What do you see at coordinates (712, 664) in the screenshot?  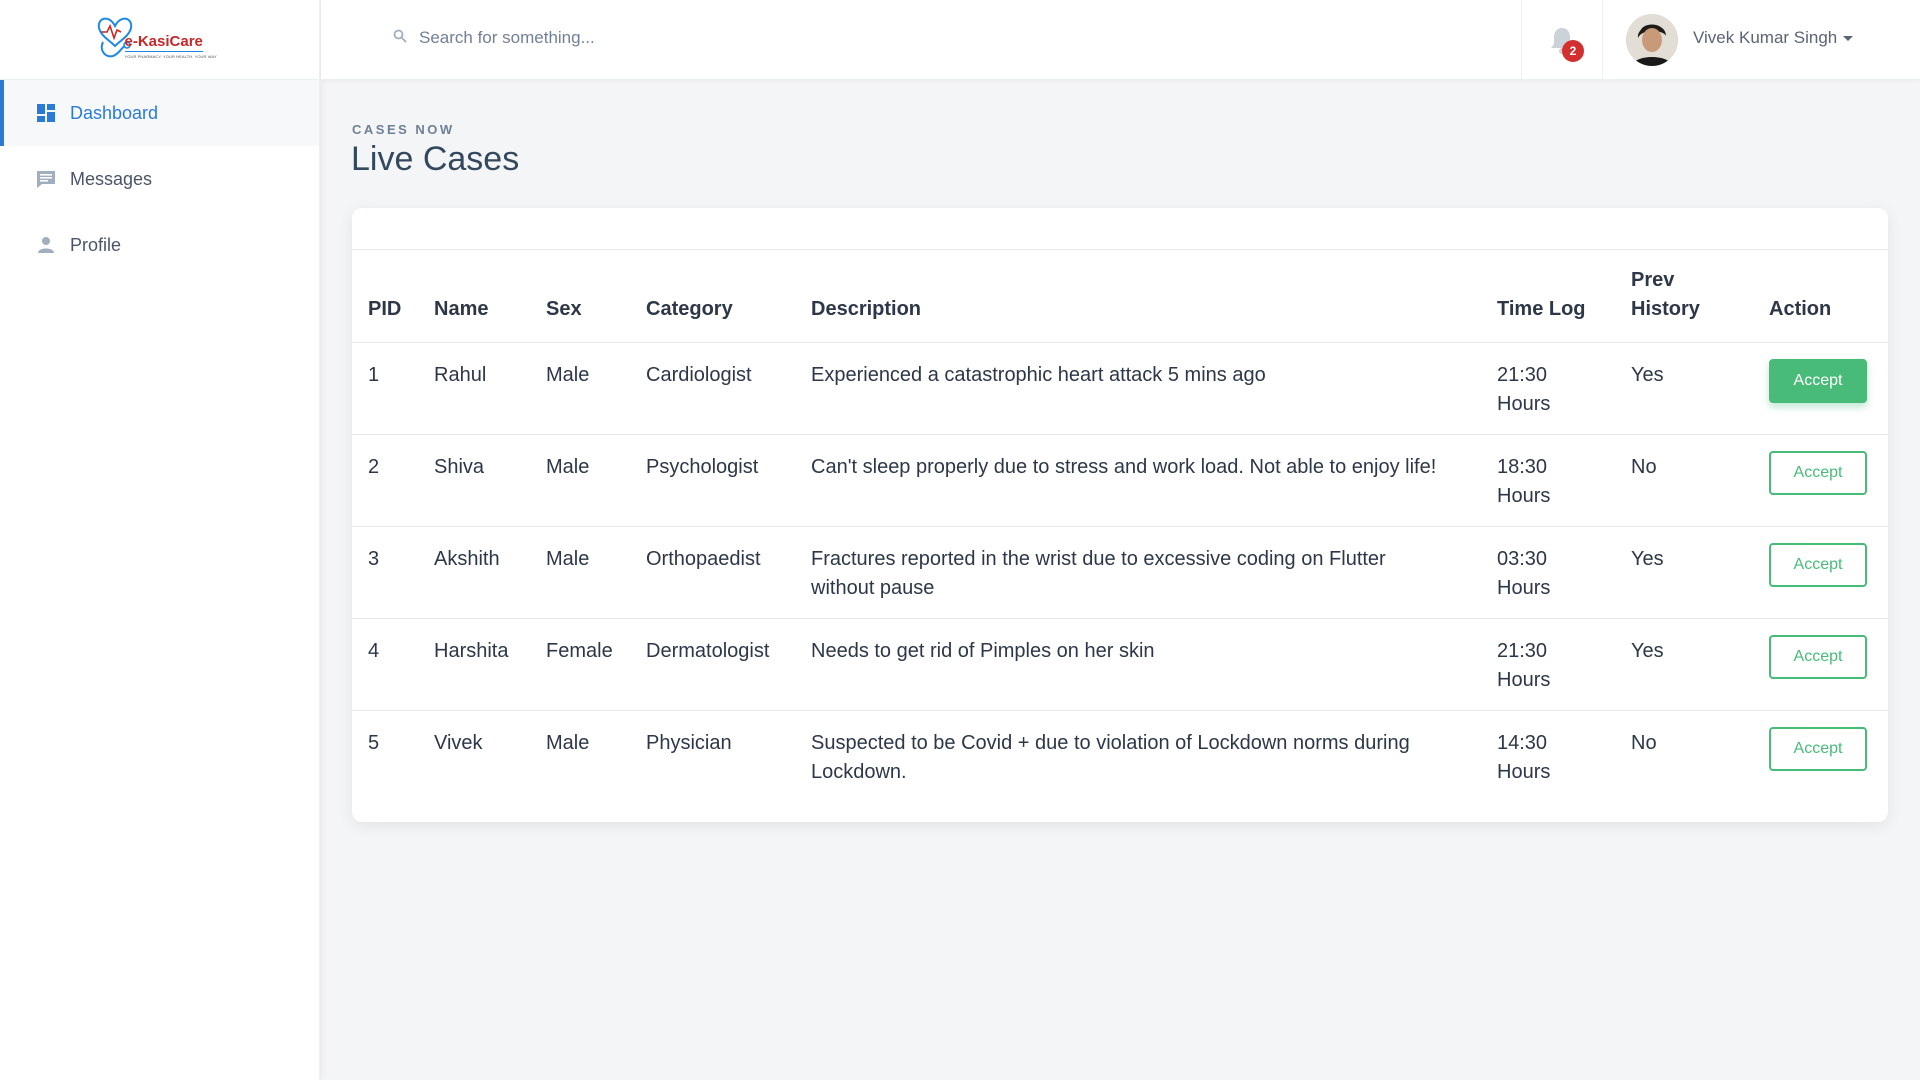 I see `cell-category: Dermatologist` at bounding box center [712, 664].